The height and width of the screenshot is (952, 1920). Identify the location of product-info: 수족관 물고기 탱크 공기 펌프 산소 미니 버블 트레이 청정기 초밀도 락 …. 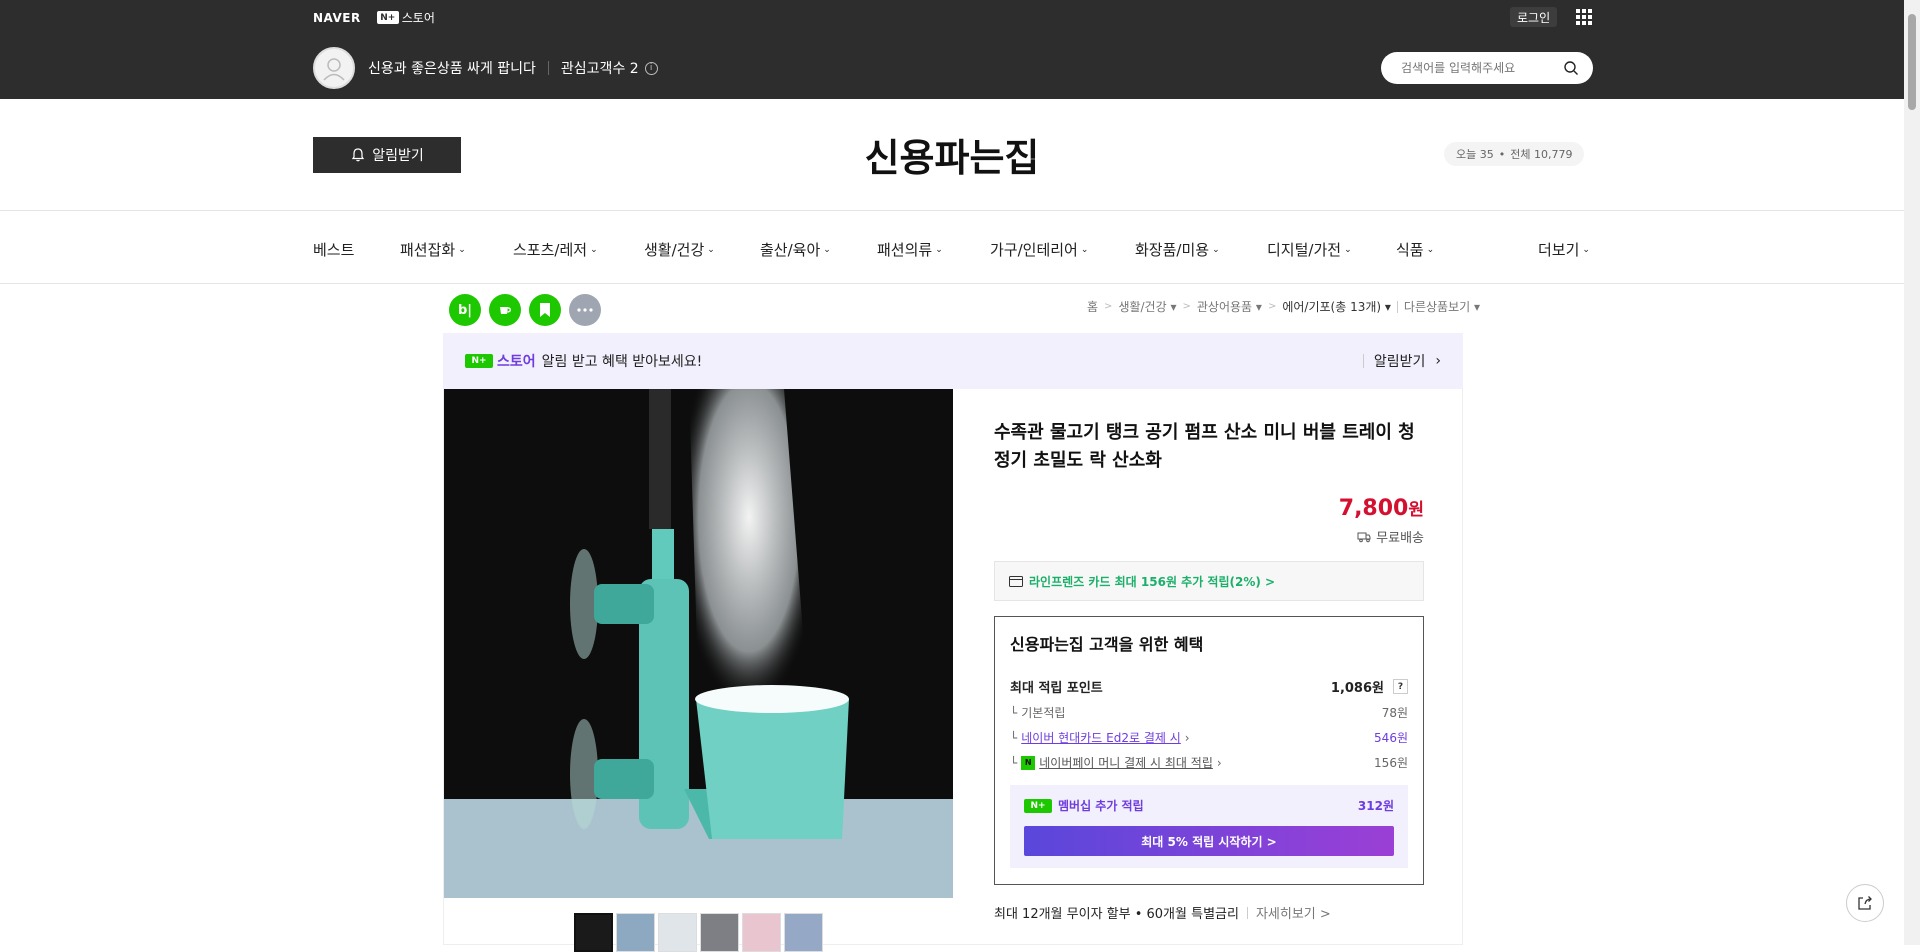
(1209, 670).